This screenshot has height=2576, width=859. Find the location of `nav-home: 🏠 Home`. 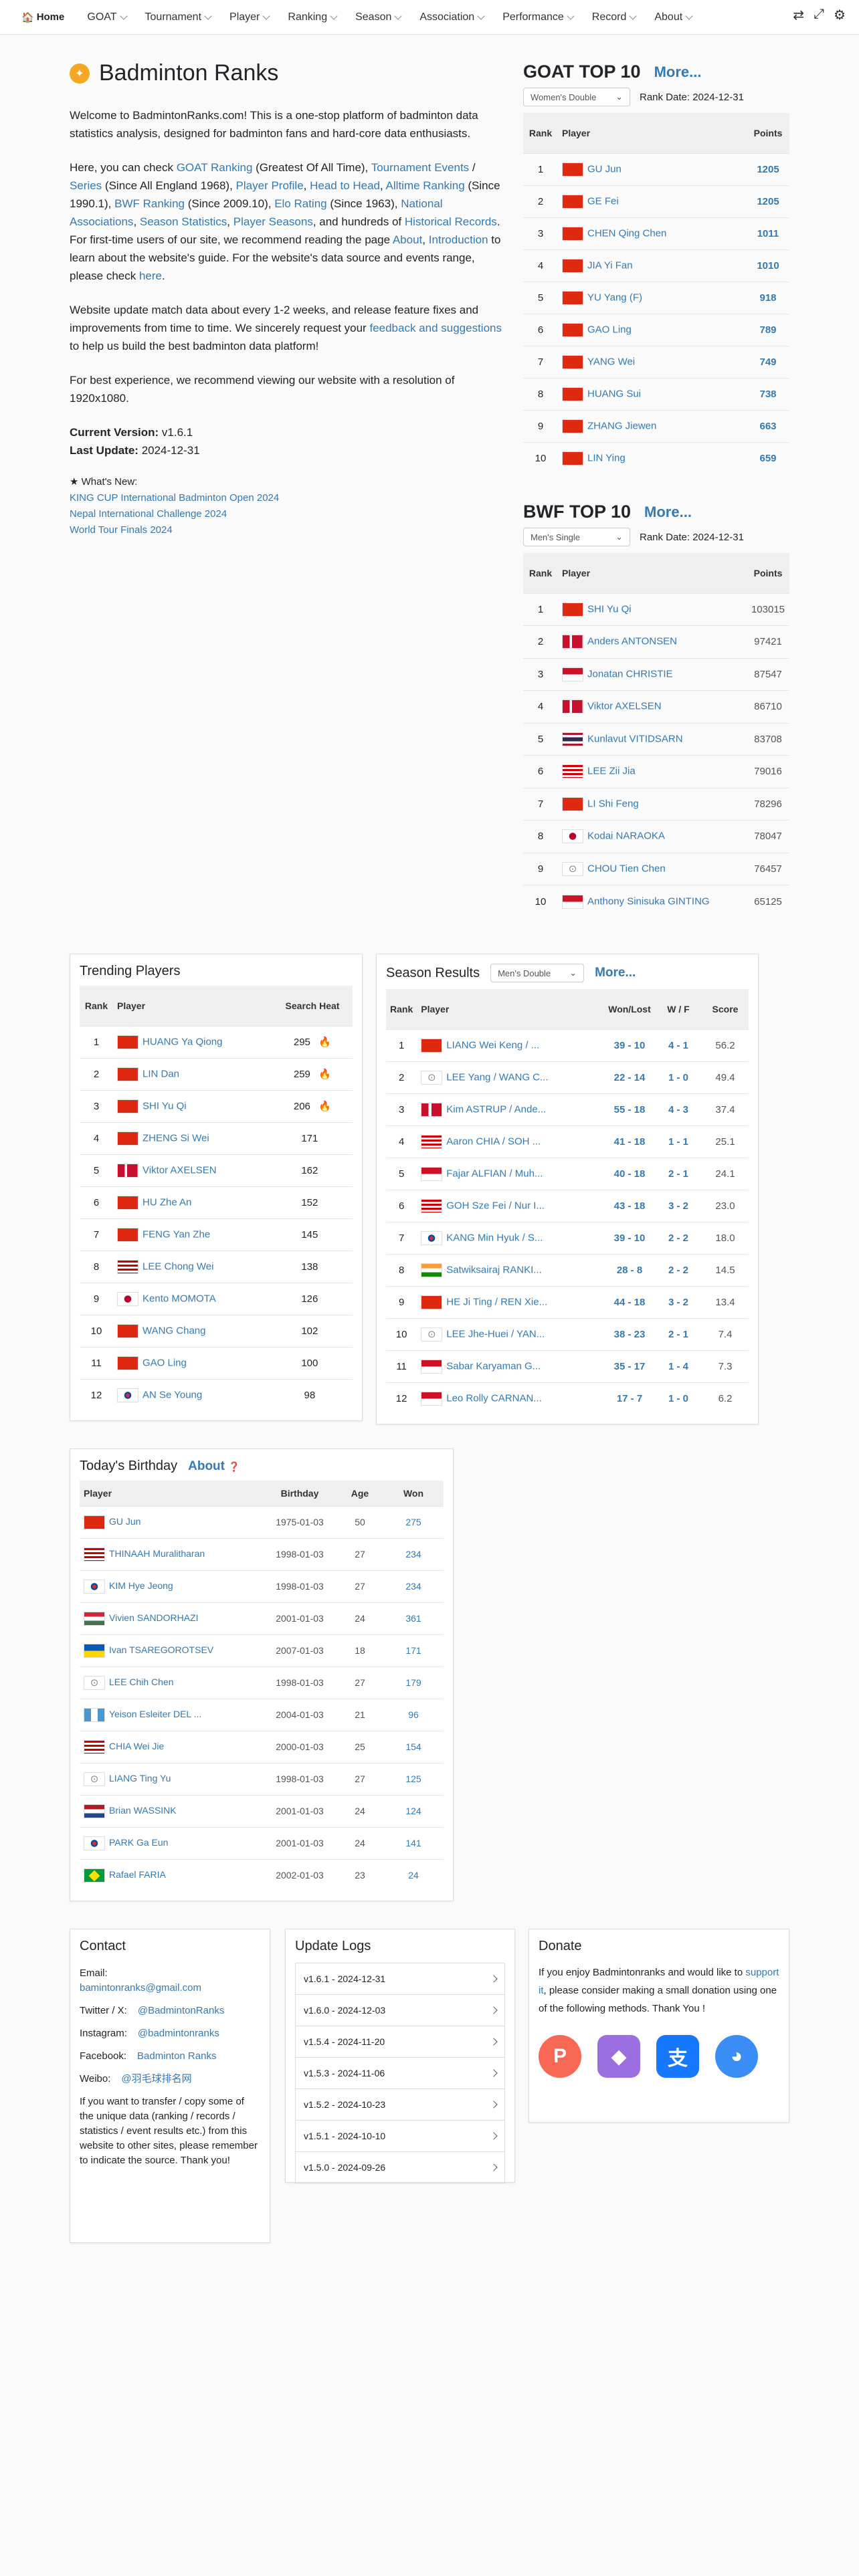

nav-home: 🏠 Home is located at coordinates (42, 17).